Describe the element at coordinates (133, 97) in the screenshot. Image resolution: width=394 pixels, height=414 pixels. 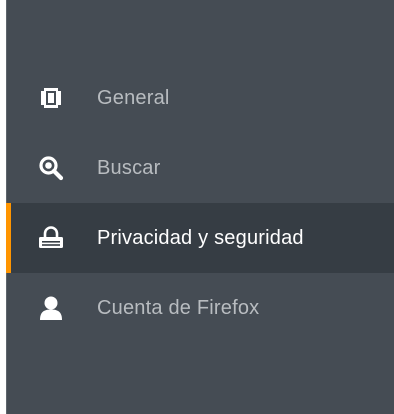
I see `sidebar-item-label: General` at that location.